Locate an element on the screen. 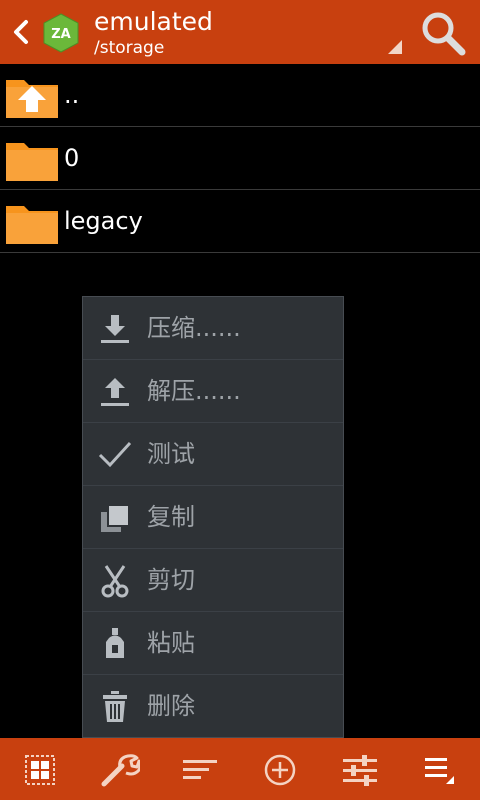  menu-item-label: 复制 is located at coordinates (171, 517).